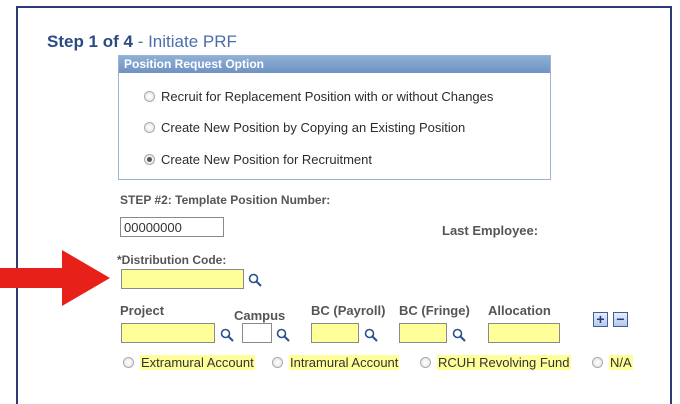  I want to click on step-label: Step 1 of 4, so click(90, 41).